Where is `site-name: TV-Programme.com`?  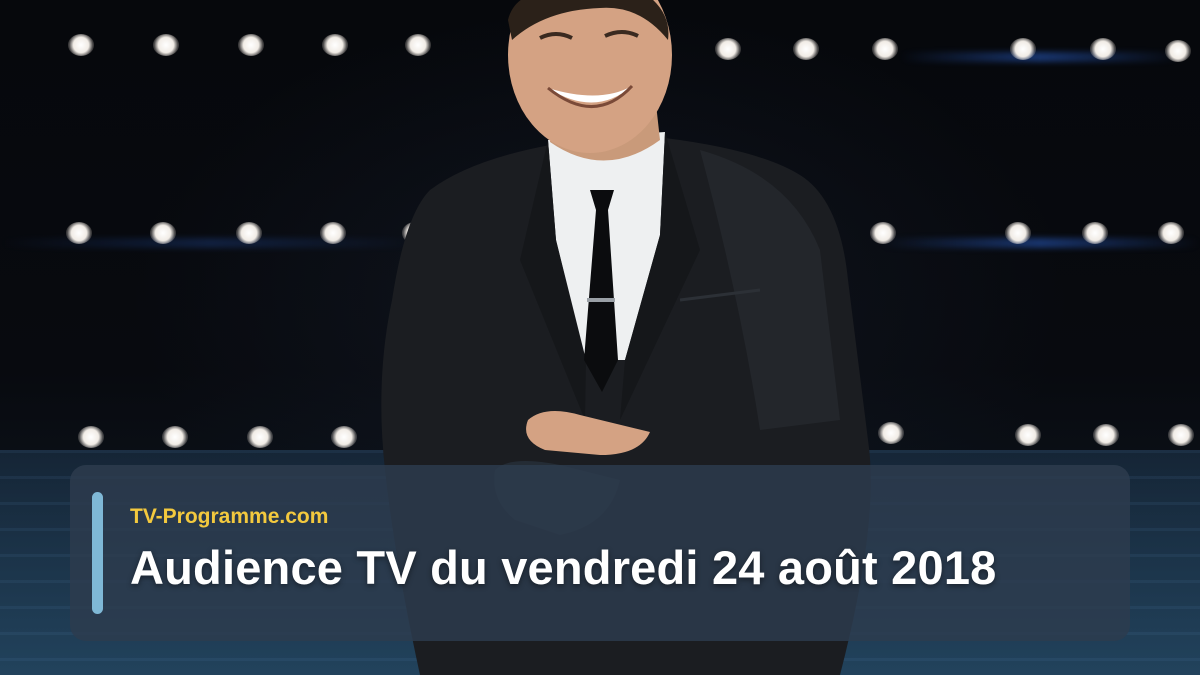
site-name: TV-Programme.com is located at coordinates (229, 517).